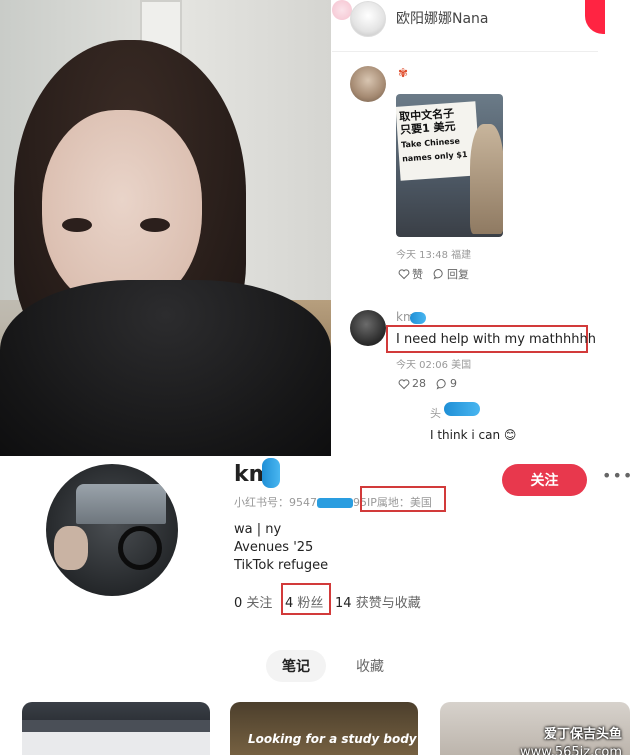 This screenshot has width=640, height=755. I want to click on bio-line-1: wa | ny, so click(258, 529).